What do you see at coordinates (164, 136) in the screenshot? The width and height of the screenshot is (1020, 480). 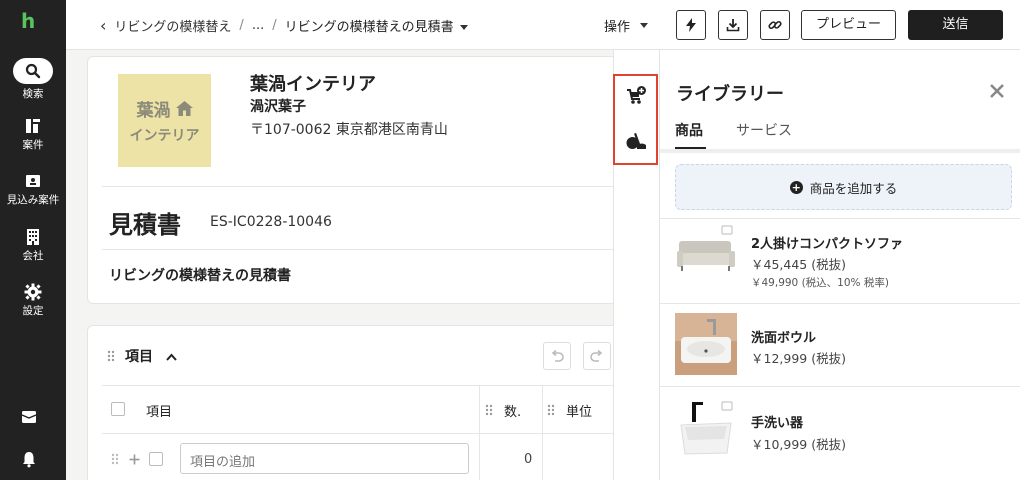 I see `logo-text-2: インテリア` at bounding box center [164, 136].